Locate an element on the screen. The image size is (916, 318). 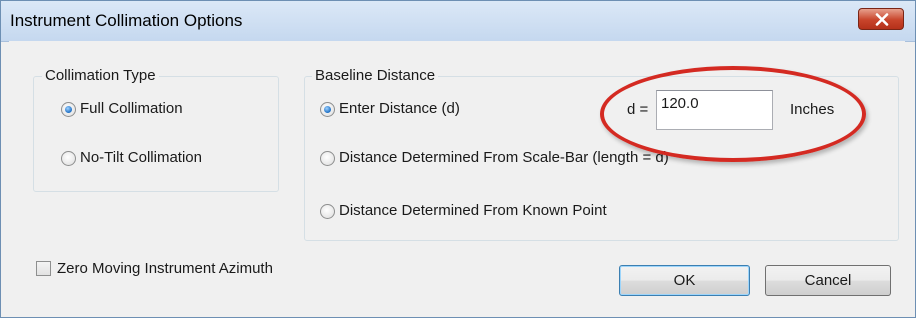
full-collimation-option: Full Collimation is located at coordinates (122, 109).